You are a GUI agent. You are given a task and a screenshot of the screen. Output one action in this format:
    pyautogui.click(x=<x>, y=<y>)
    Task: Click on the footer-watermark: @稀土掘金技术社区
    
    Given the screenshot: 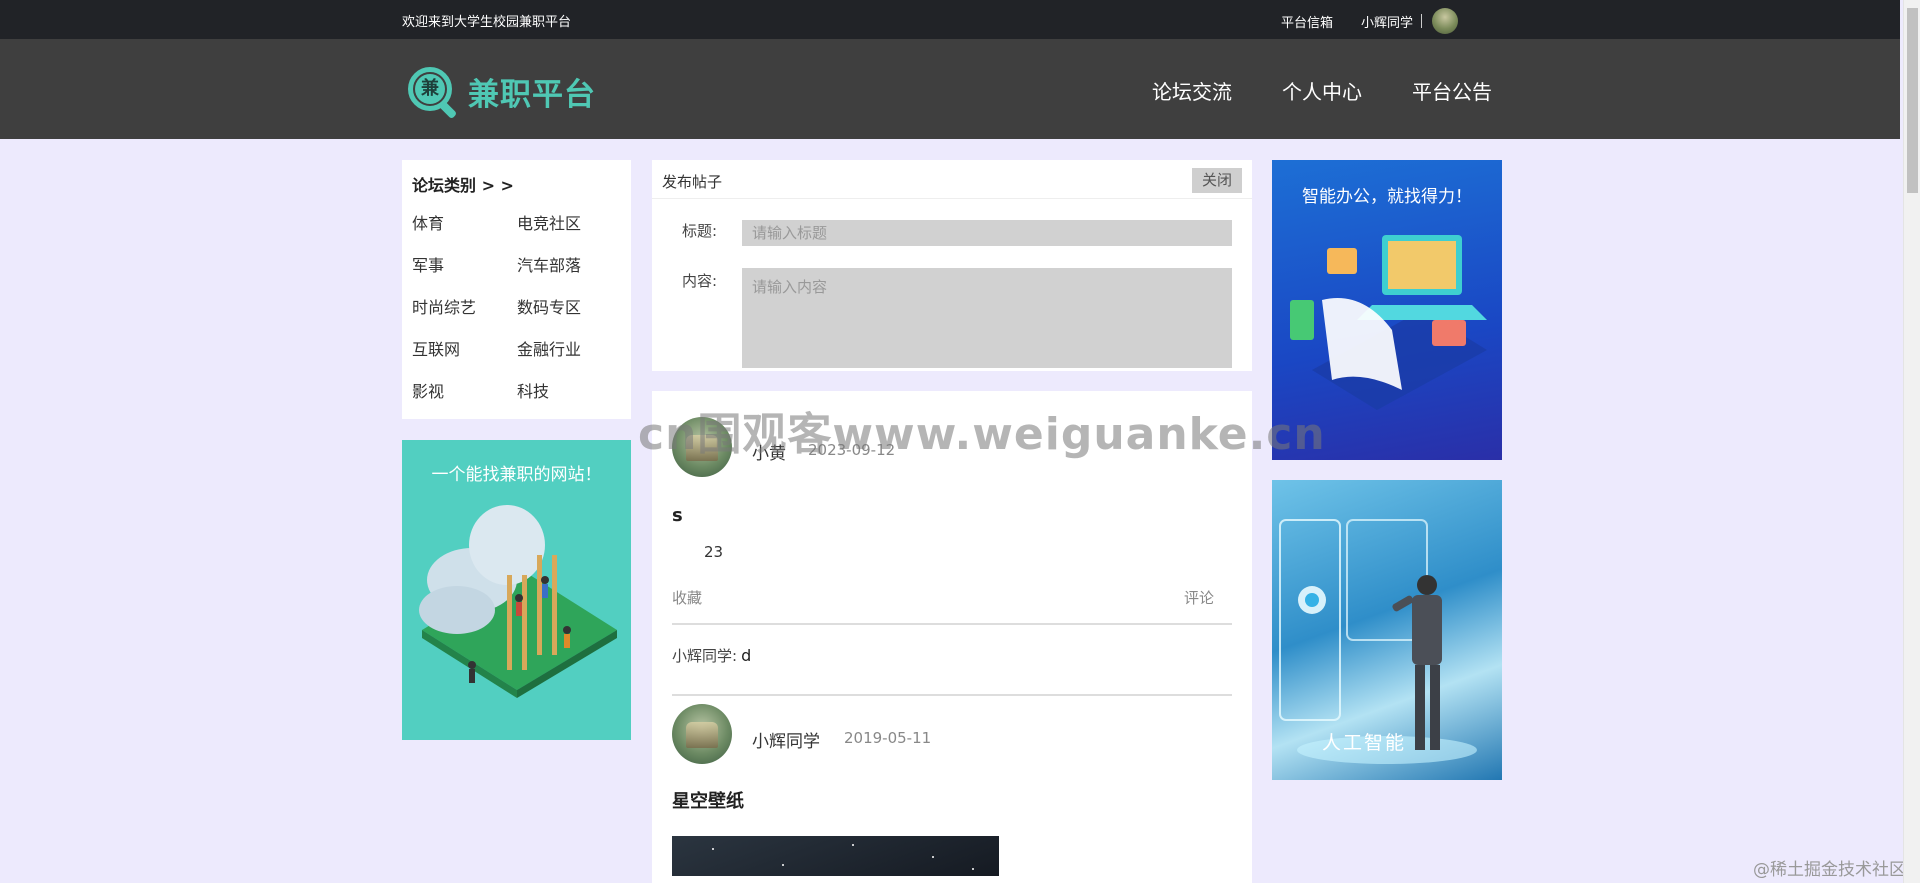 What is the action you would take?
    pyautogui.click(x=1829, y=870)
    